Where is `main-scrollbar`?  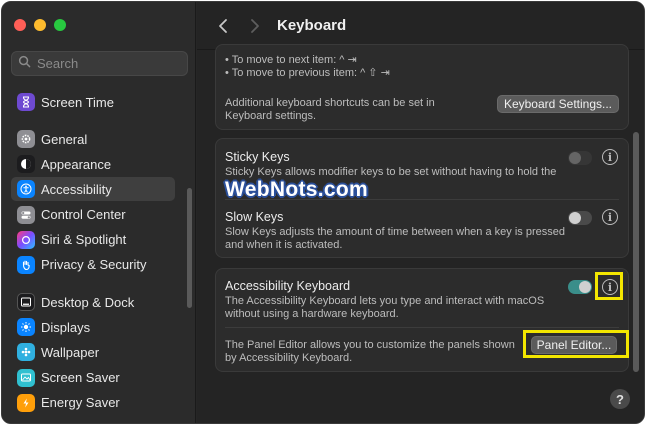 main-scrollbar is located at coordinates (636, 252).